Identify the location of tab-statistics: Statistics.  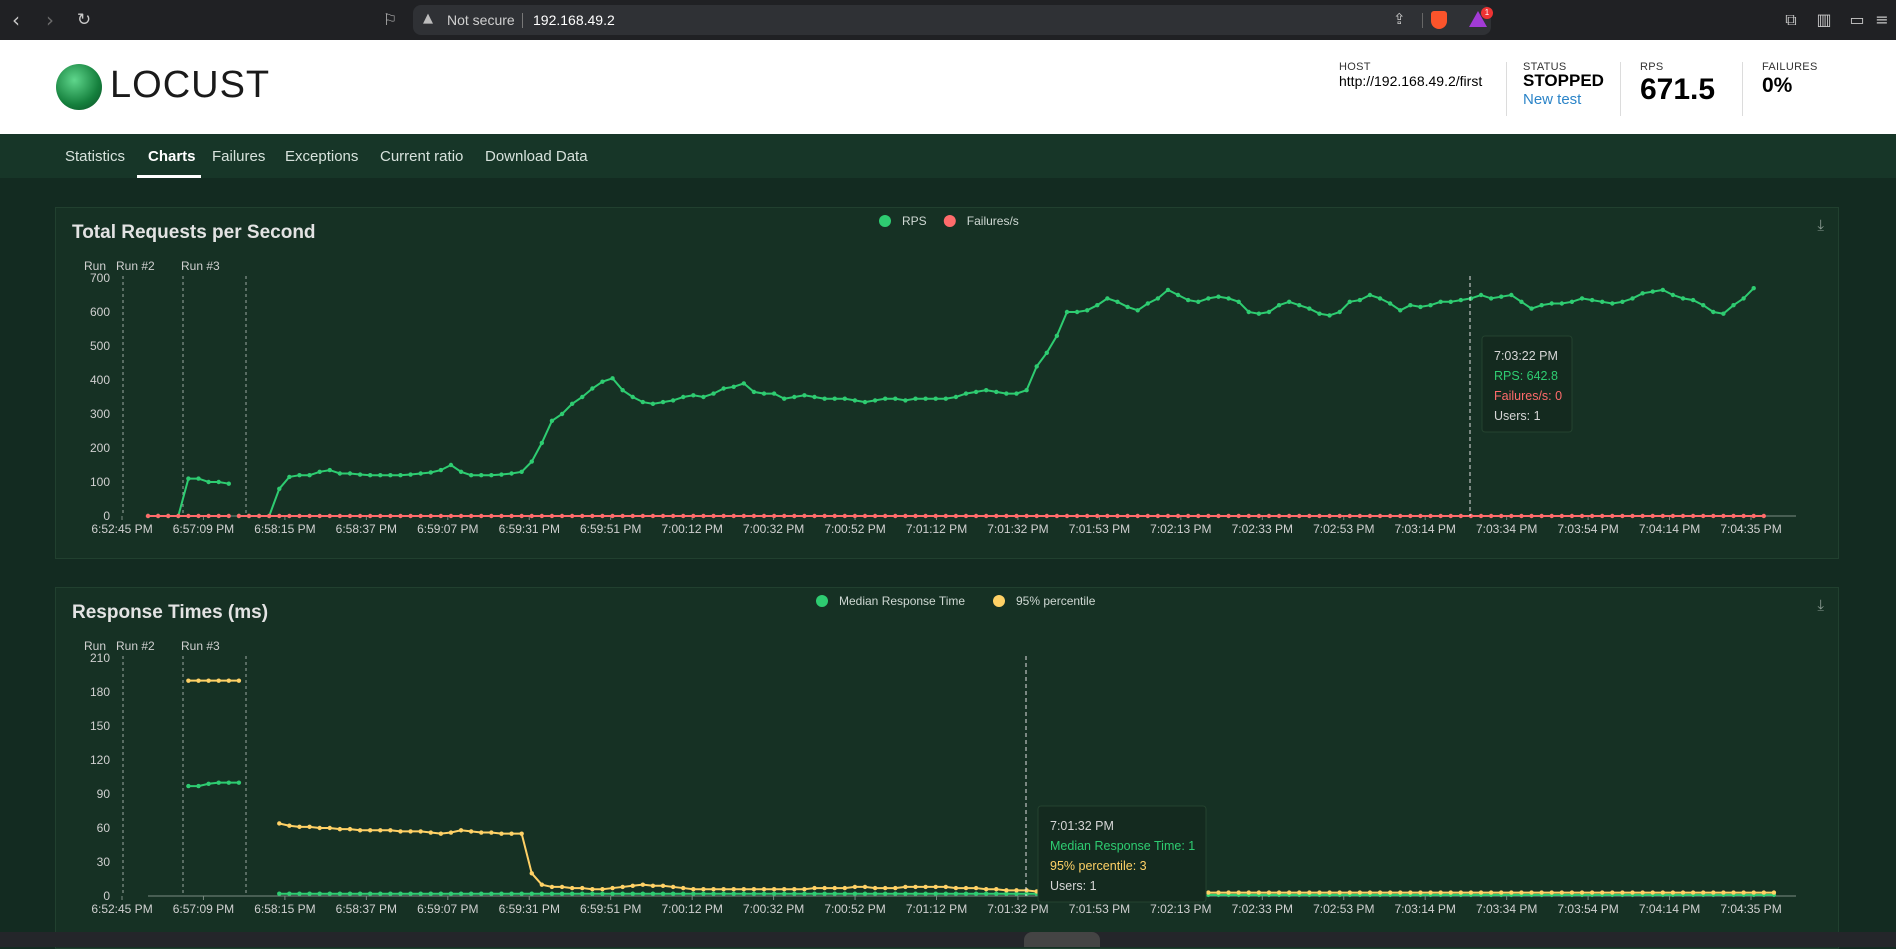
(95, 156).